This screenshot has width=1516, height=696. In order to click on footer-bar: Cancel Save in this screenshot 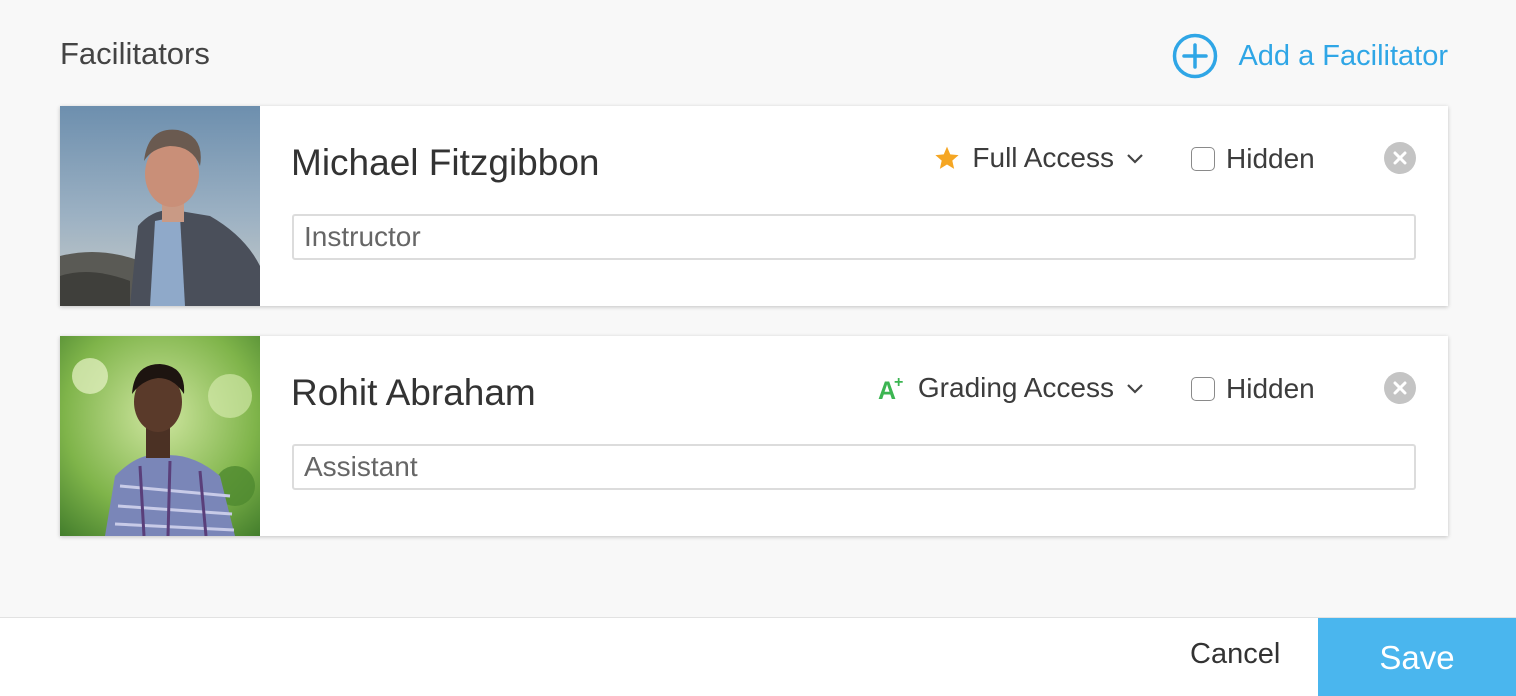, I will do `click(758, 656)`.